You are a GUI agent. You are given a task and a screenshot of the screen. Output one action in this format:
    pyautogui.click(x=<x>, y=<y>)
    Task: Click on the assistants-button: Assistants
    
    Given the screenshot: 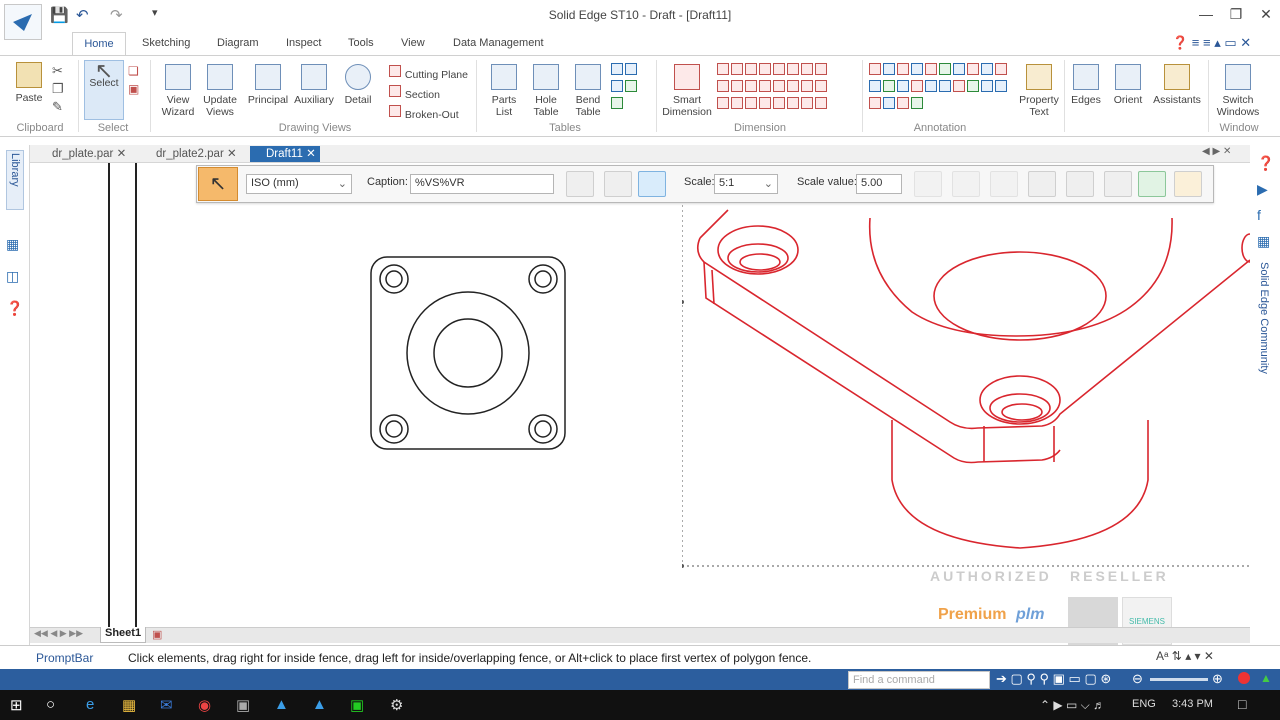 What is the action you would take?
    pyautogui.click(x=1177, y=85)
    